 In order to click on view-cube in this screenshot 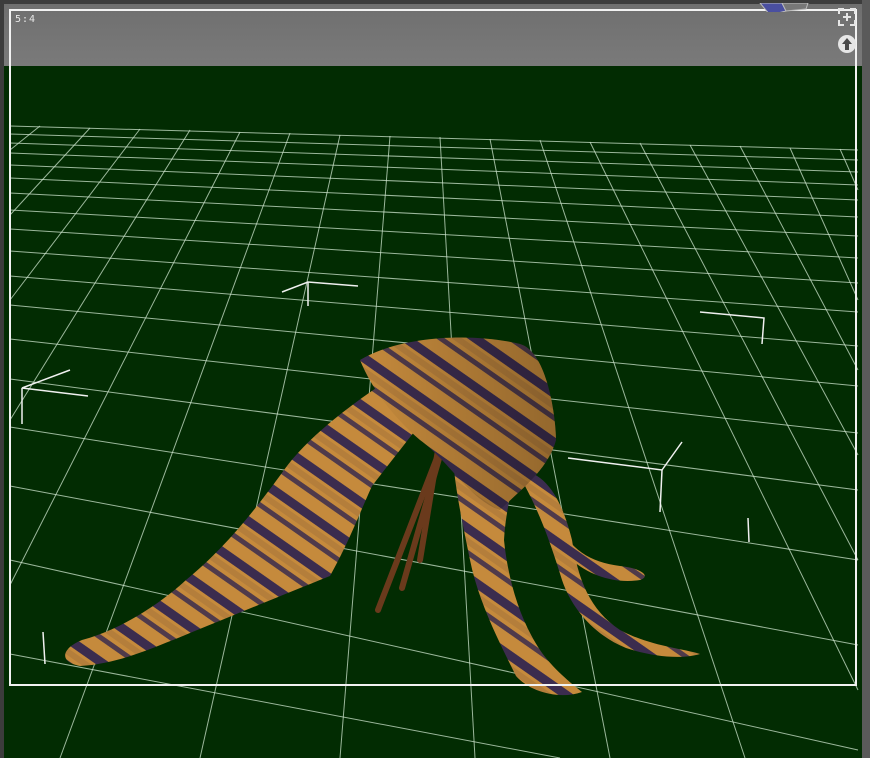, I will do `click(786, 6)`.